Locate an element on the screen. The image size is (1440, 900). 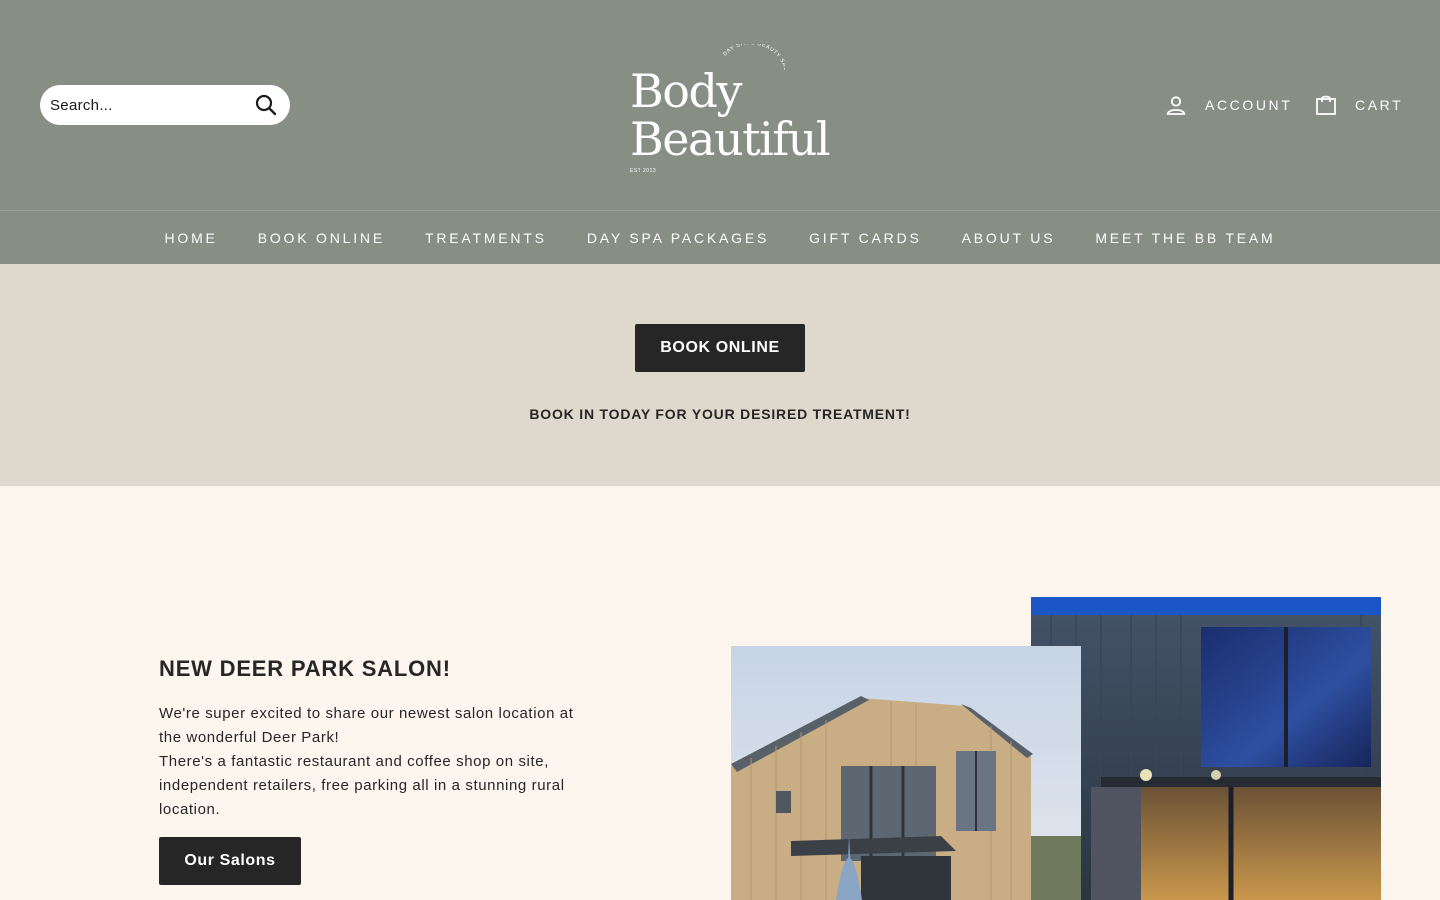
feature-title: NEW DEER PARK SALON! is located at coordinates (305, 668).